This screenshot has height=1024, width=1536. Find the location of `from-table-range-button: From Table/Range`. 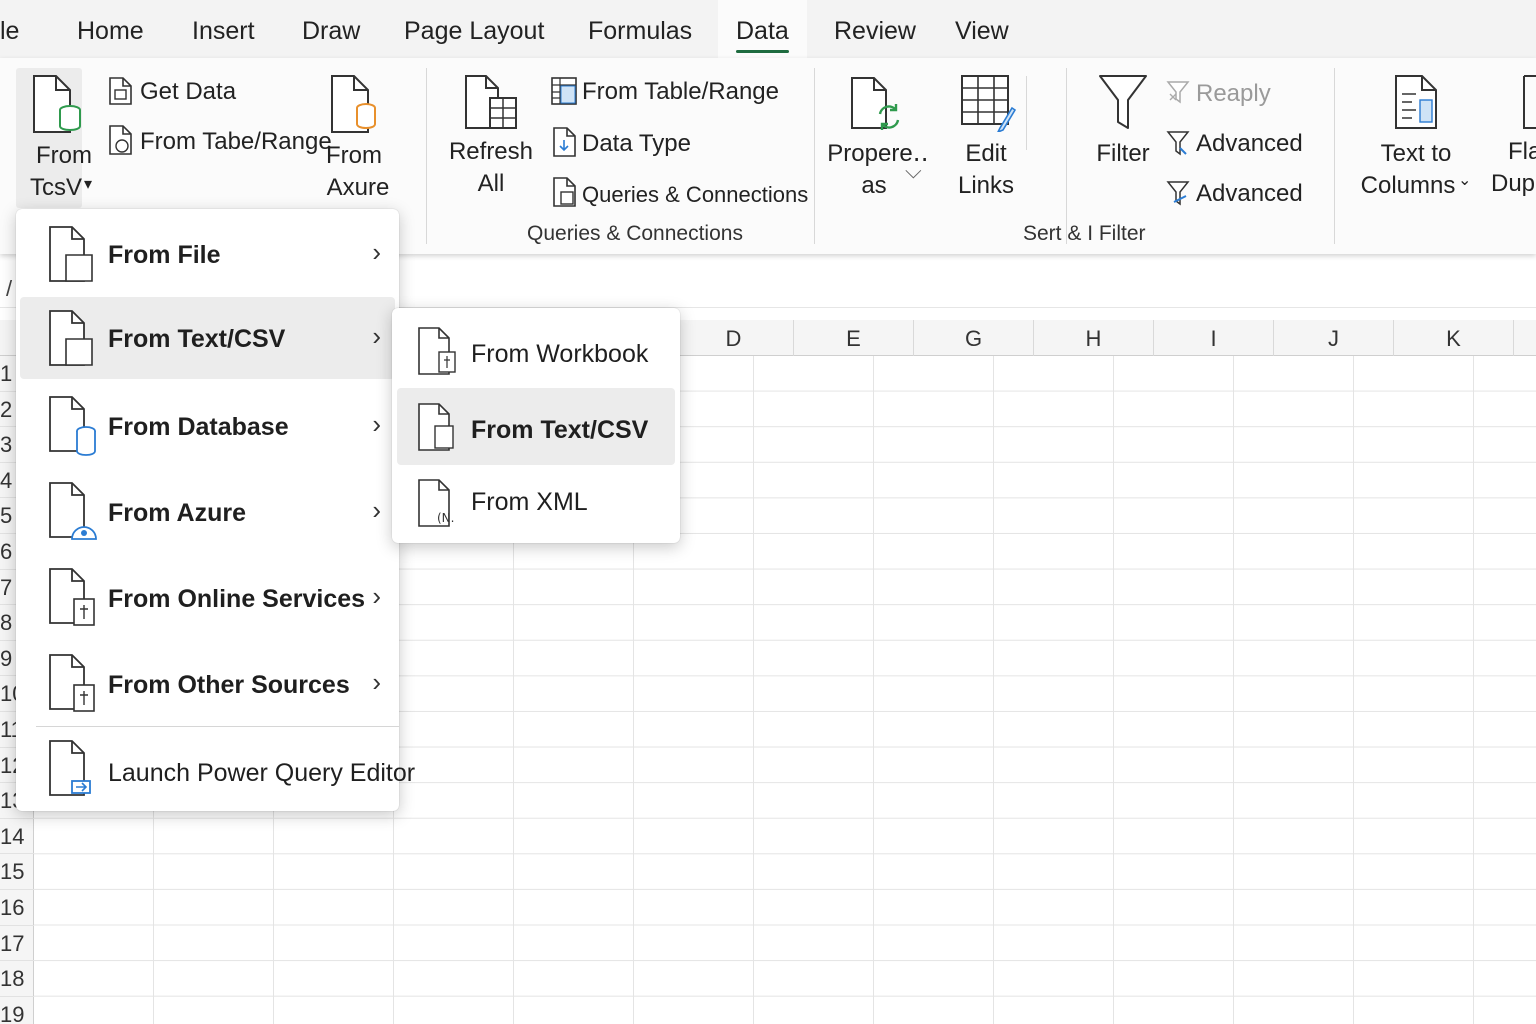

from-table-range-button: From Table/Range is located at coordinates (680, 92).